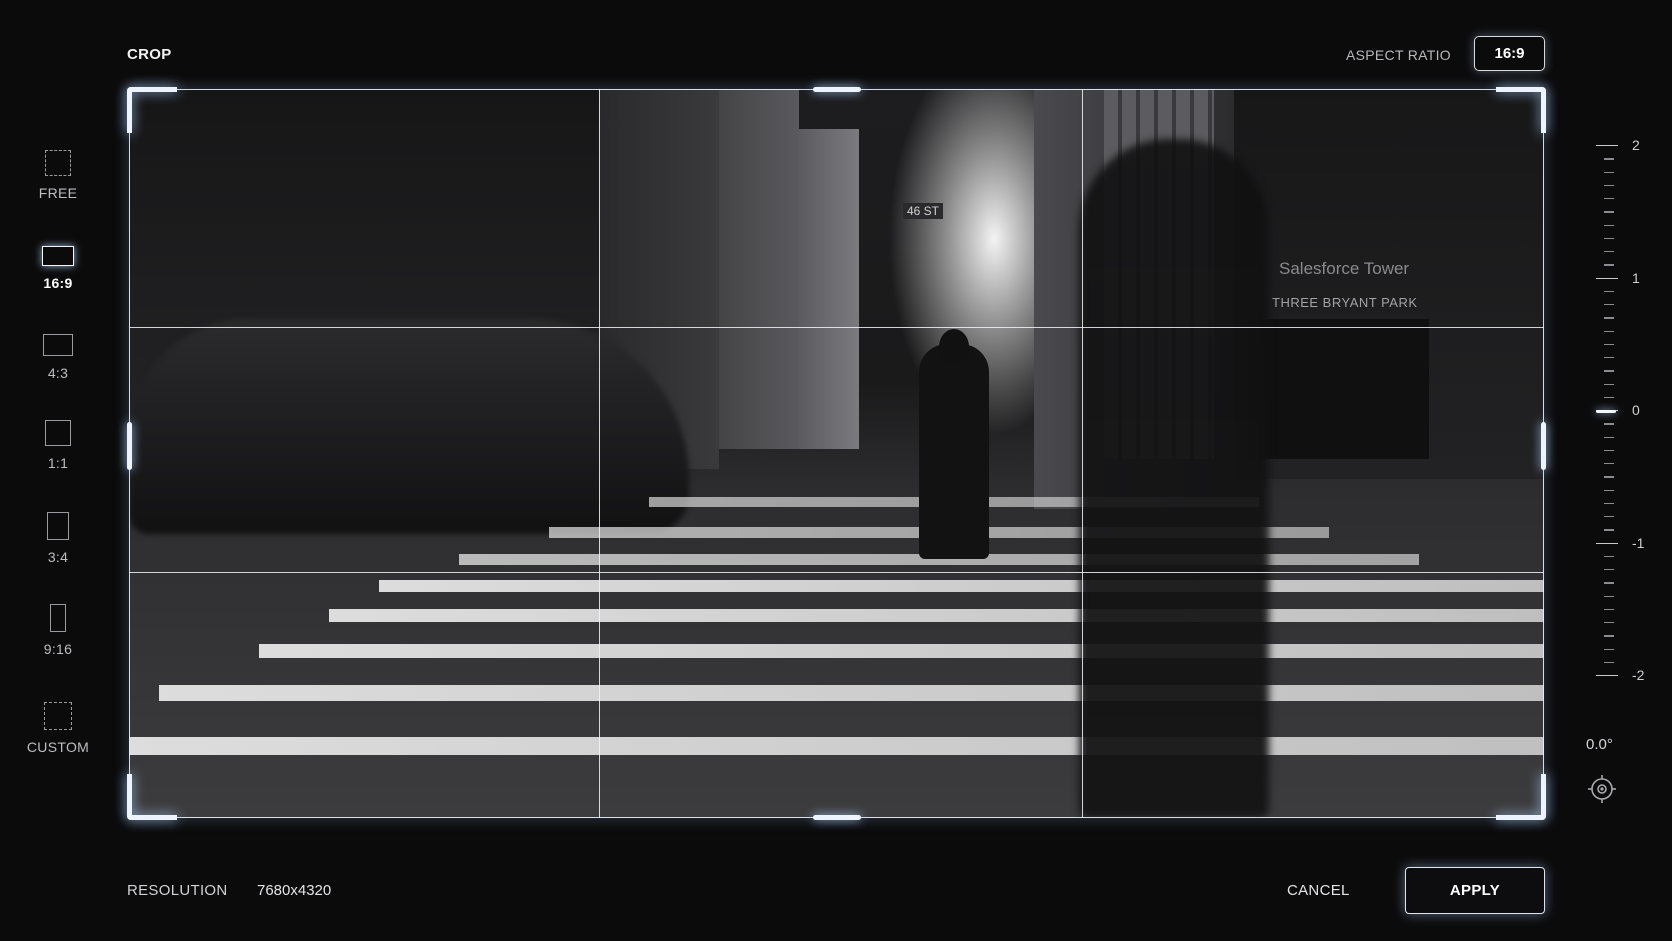 Image resolution: width=1672 pixels, height=941 pixels. I want to click on ratio-label: 1:1, so click(58, 463).